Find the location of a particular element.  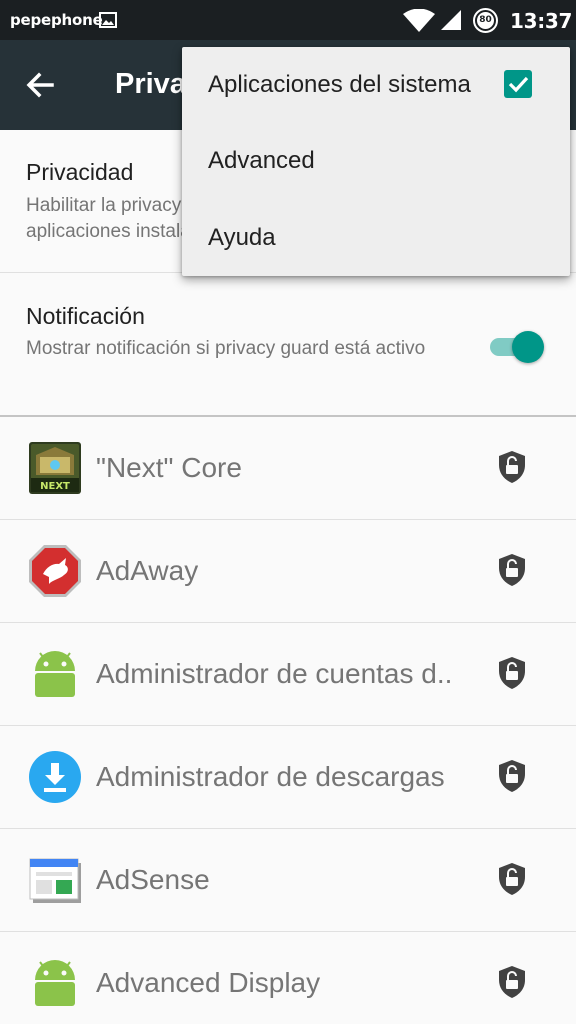

app-row: Advanced Display is located at coordinates (288, 978).